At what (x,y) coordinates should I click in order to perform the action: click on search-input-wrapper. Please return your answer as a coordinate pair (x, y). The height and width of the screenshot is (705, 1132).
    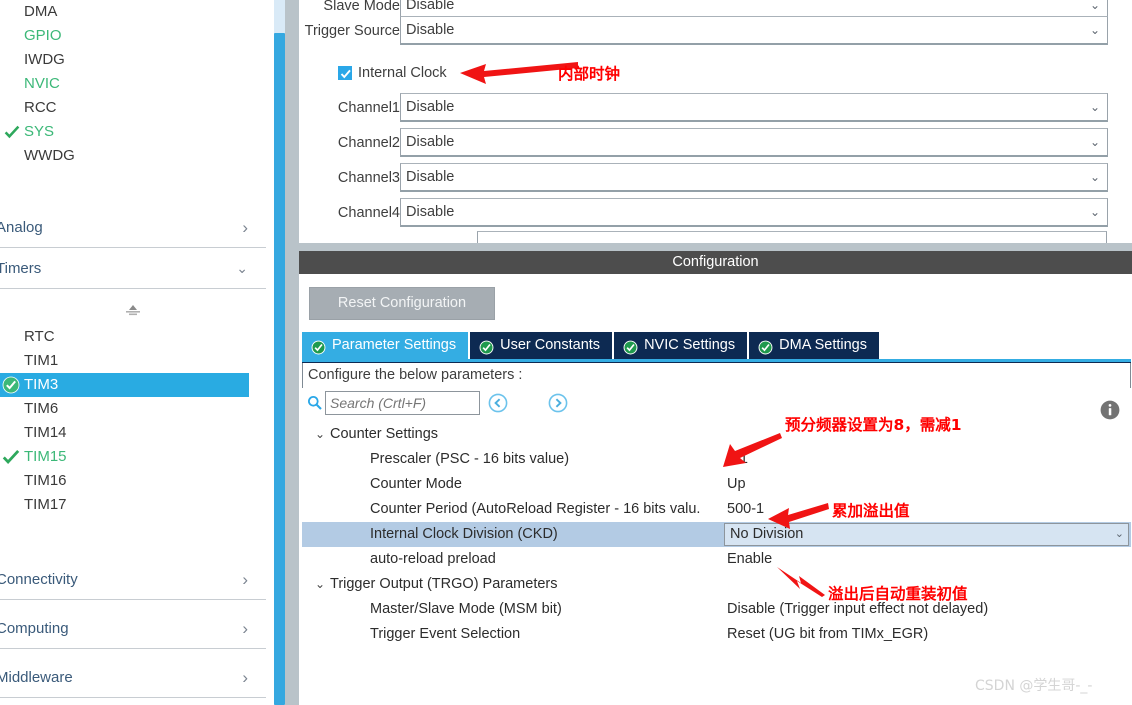
    Looking at the image, I should click on (402, 403).